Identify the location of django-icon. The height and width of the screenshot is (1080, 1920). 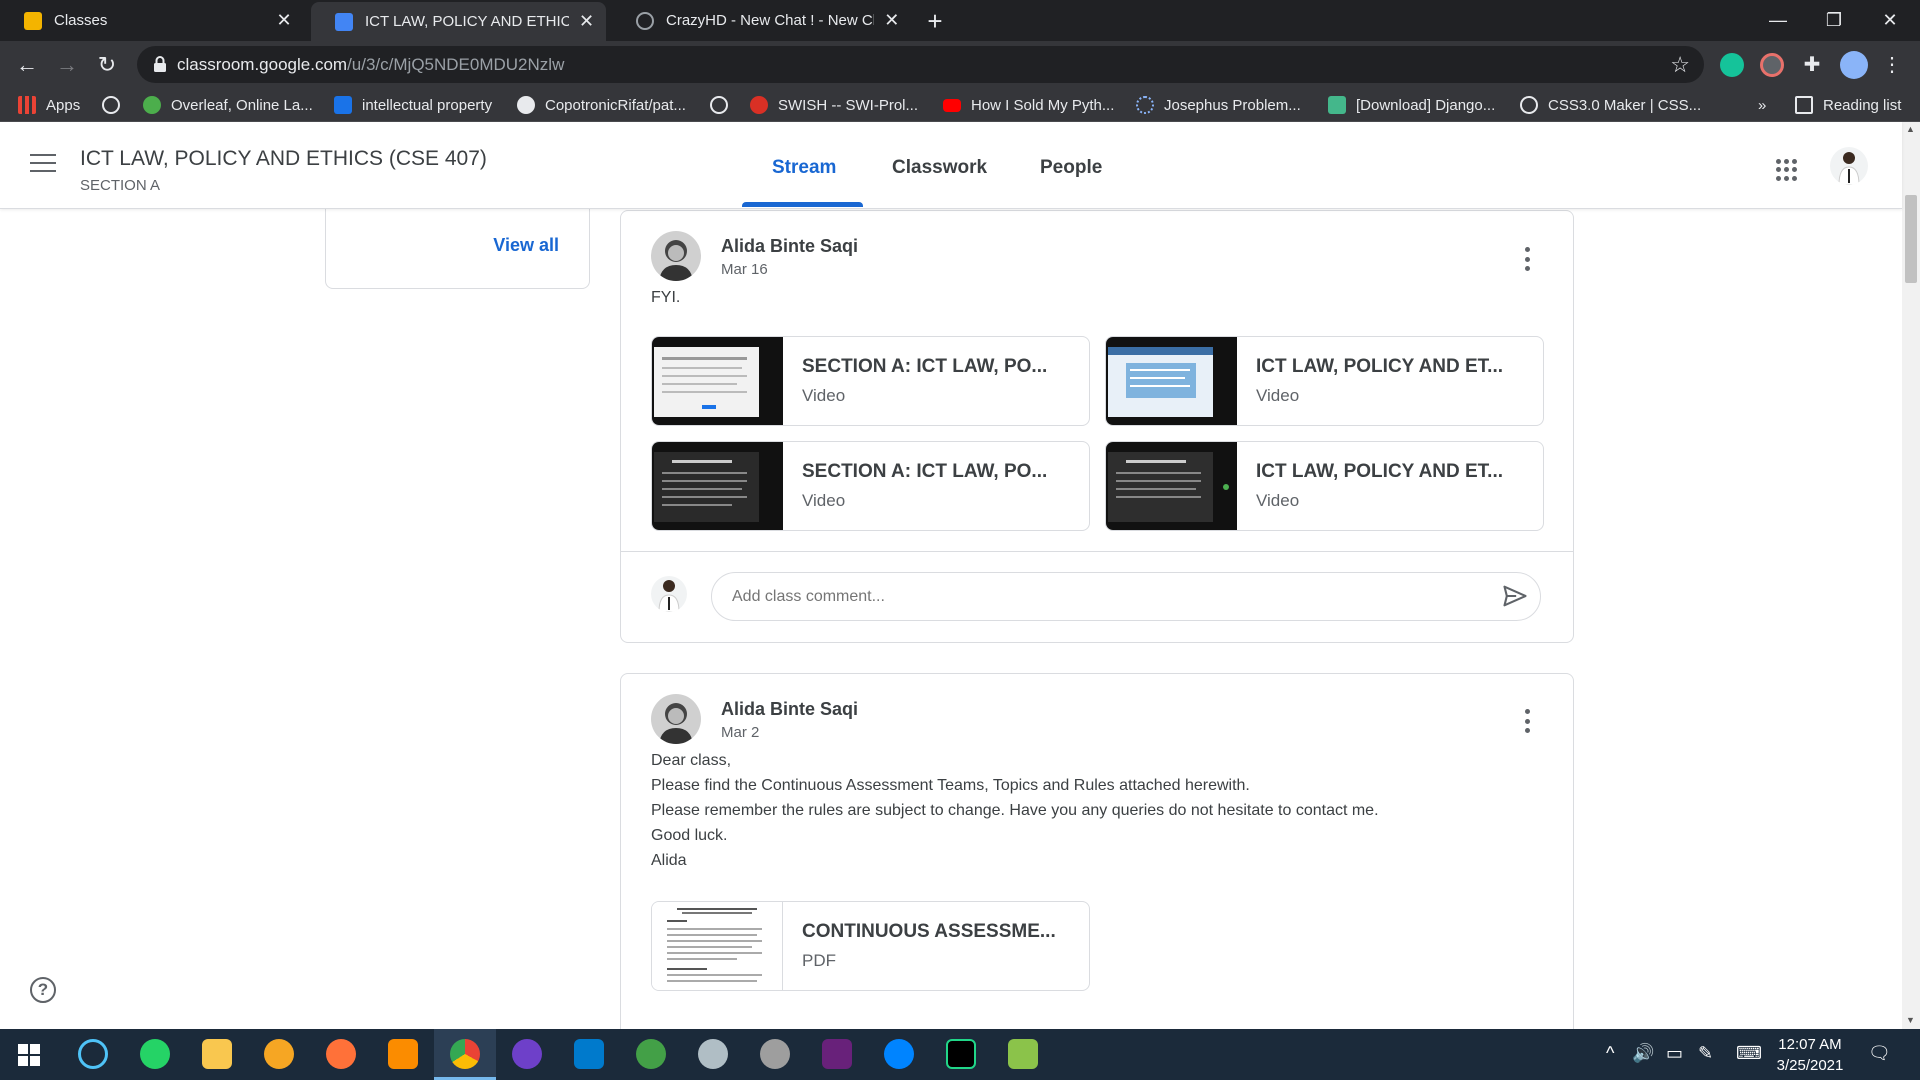
(1337, 105).